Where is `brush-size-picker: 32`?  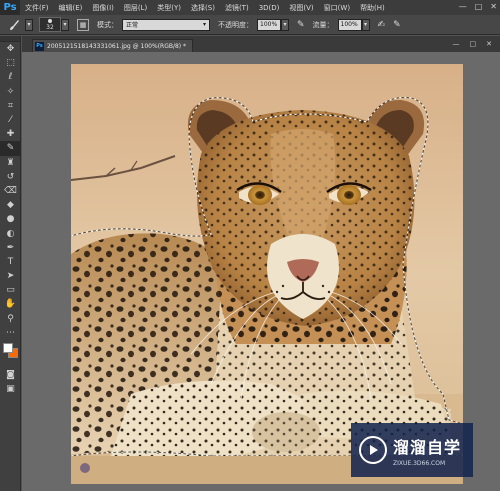
brush-size-picker: 32 is located at coordinates (50, 24).